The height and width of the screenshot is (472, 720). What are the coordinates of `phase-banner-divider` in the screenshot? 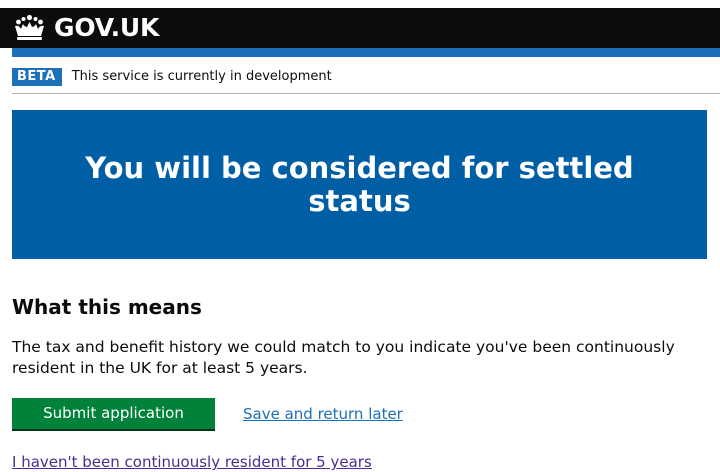 It's located at (366, 93).